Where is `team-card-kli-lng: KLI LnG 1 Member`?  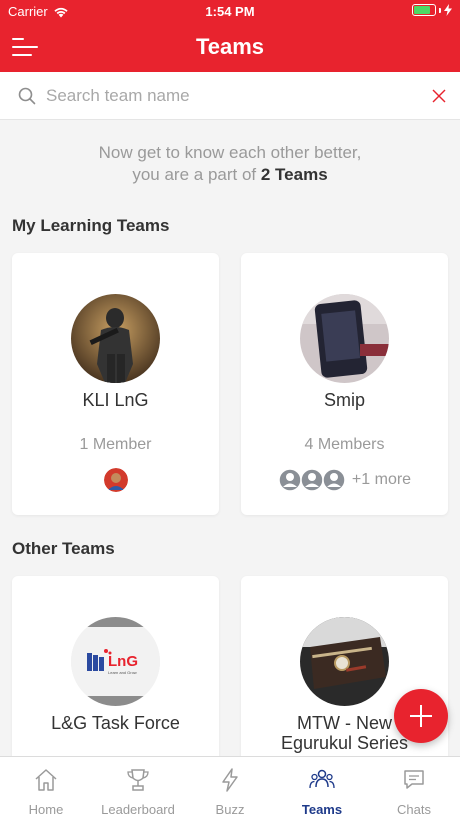
team-card-kli-lng: KLI LnG 1 Member is located at coordinates (115, 384).